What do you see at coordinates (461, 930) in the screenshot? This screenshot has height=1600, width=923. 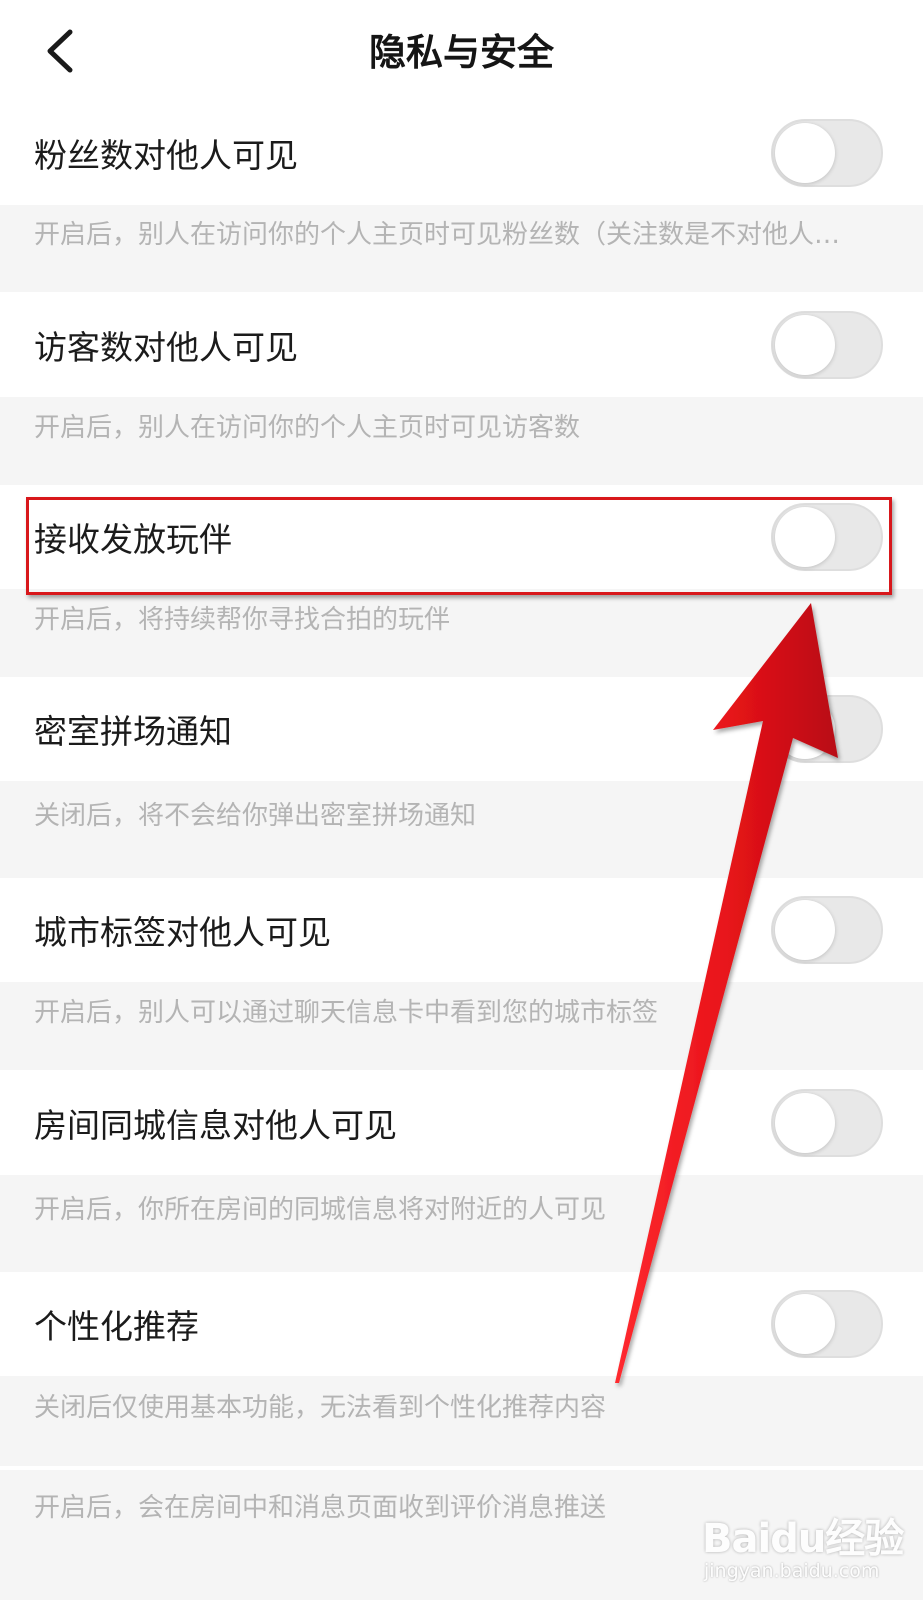 I see `setting-row-city-tag: 城市标签对他人可见` at bounding box center [461, 930].